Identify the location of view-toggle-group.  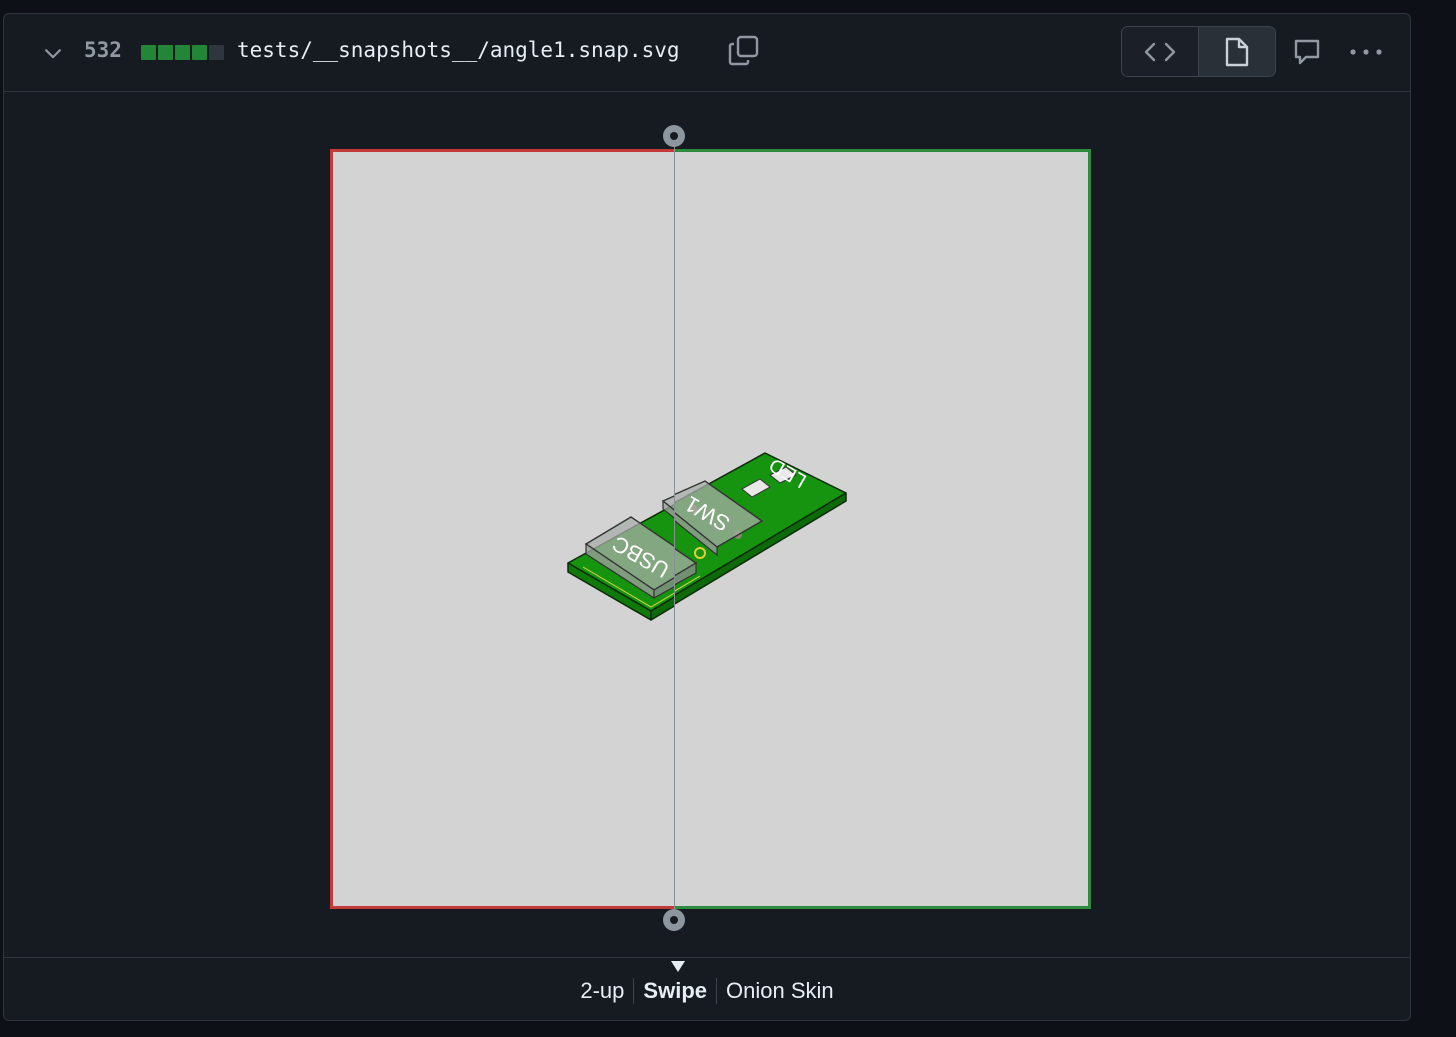
(1198, 51).